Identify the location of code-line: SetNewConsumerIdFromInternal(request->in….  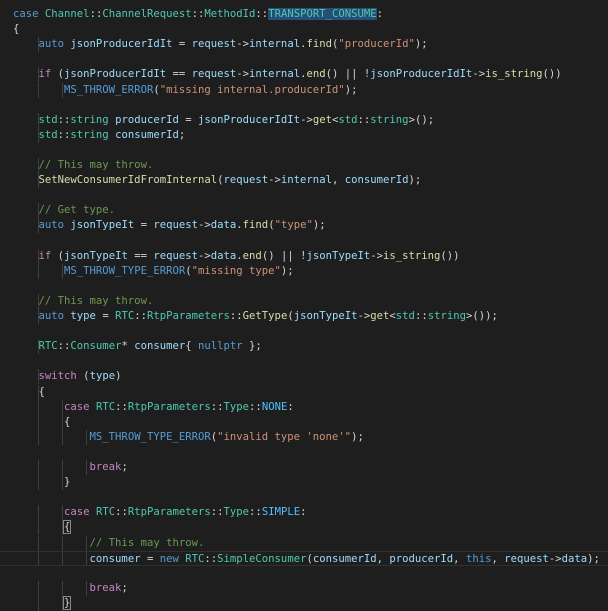
(304, 181).